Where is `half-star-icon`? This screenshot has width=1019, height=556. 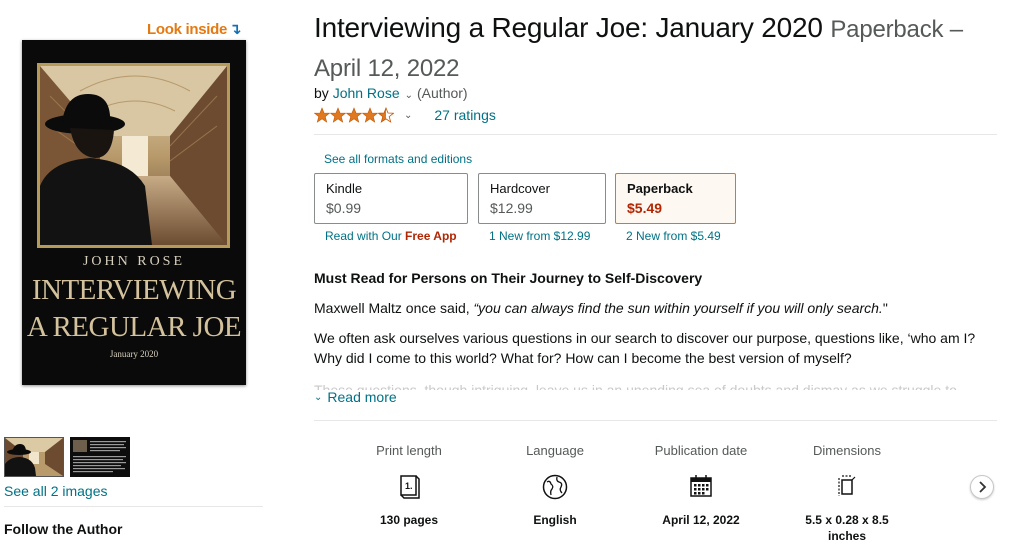 half-star-icon is located at coordinates (386, 115).